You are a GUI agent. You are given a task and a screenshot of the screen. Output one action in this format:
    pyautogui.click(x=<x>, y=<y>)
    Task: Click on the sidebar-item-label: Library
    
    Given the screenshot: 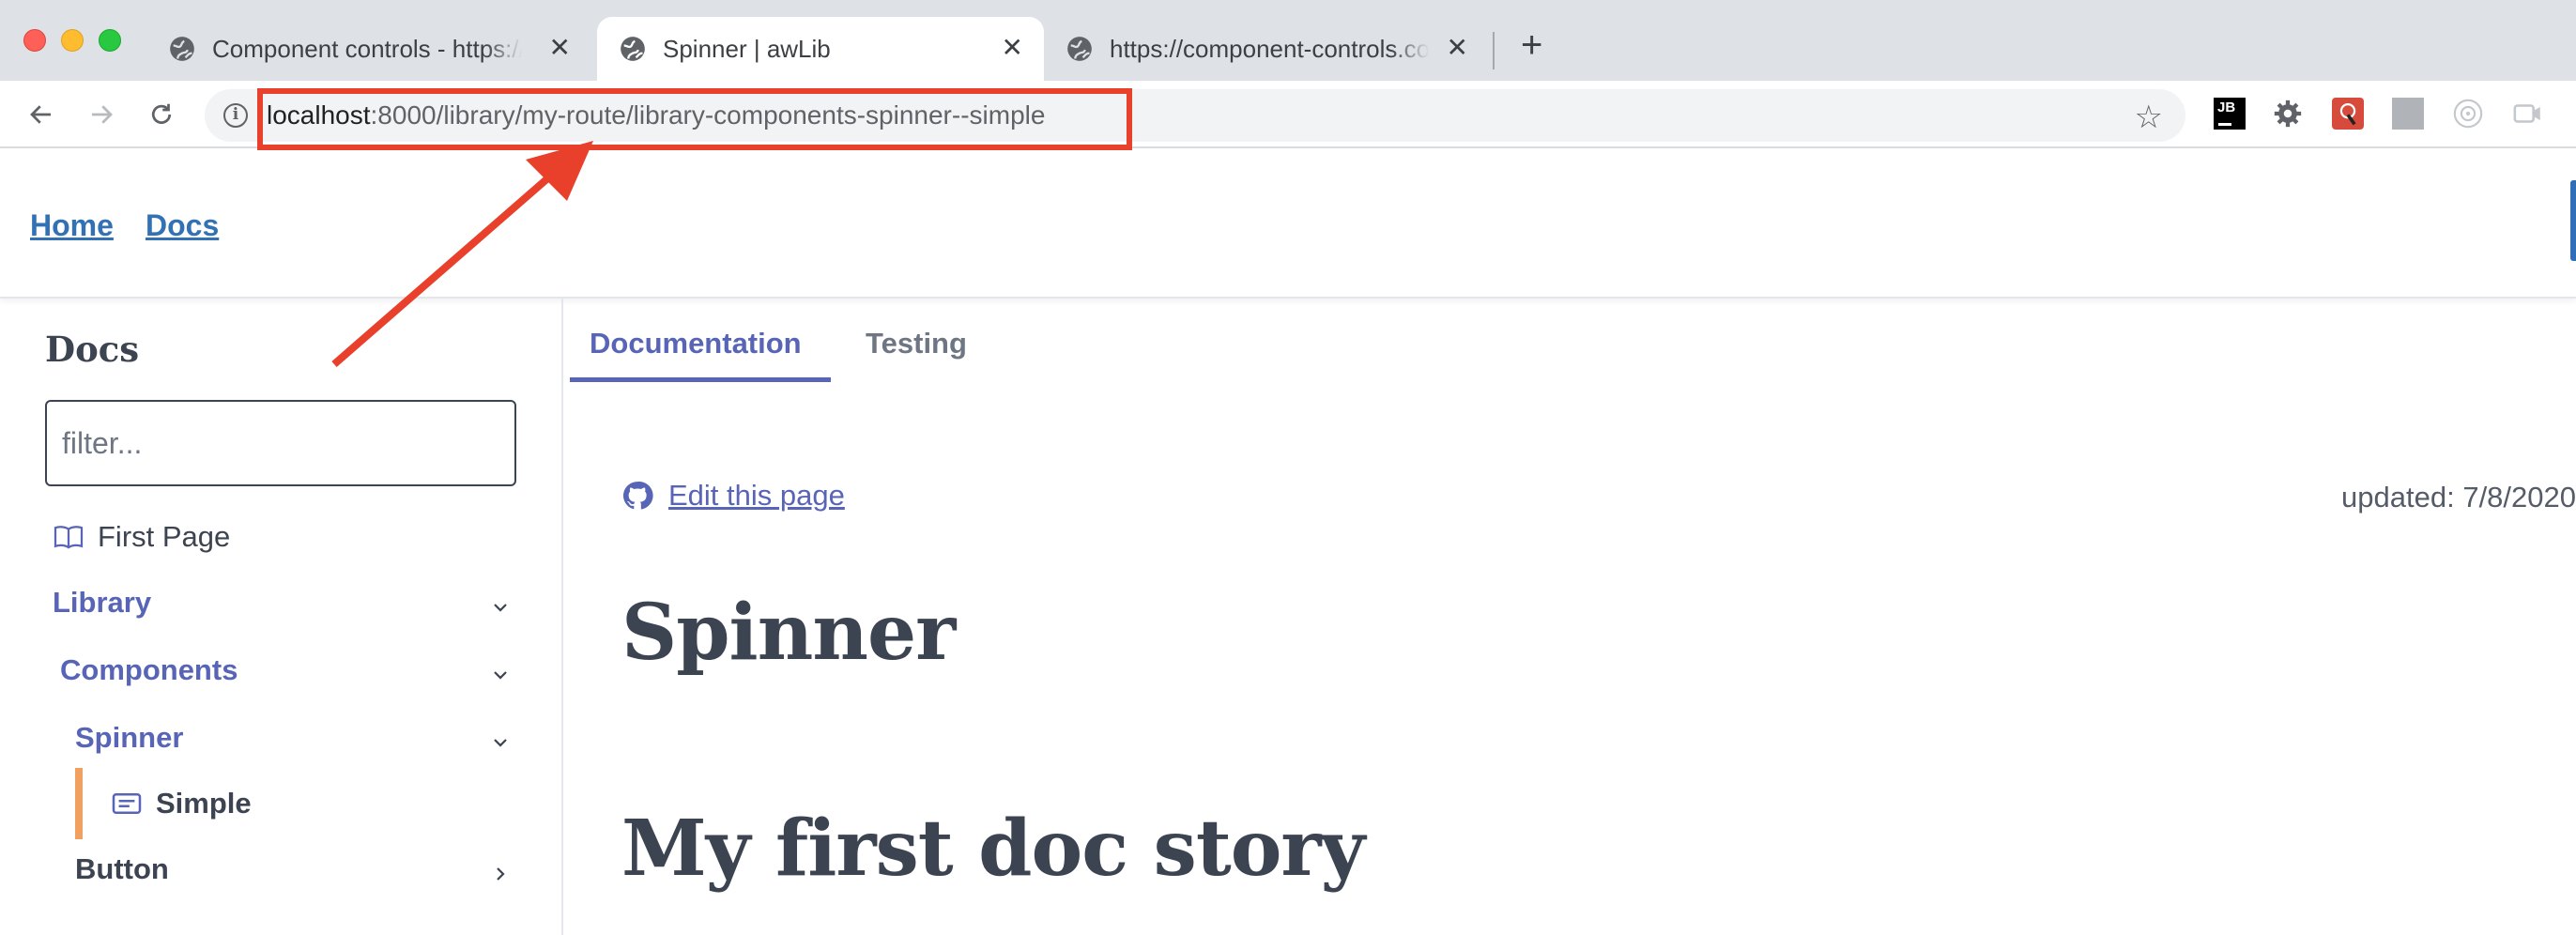 What is the action you would take?
    pyautogui.click(x=103, y=602)
    